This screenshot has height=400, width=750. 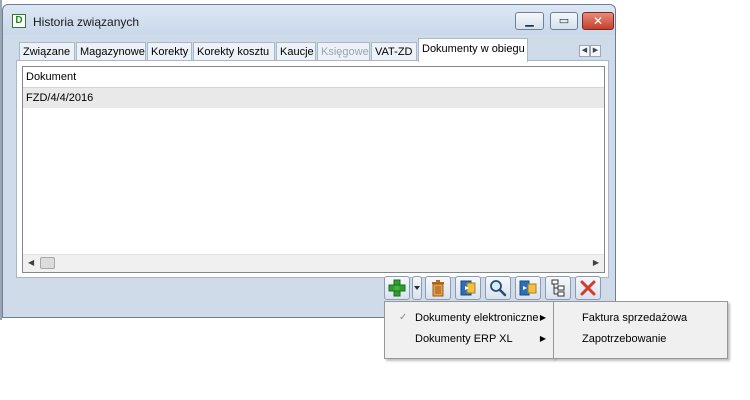 What do you see at coordinates (595, 51) in the screenshot?
I see `tab-scroll-right-button: ▶` at bounding box center [595, 51].